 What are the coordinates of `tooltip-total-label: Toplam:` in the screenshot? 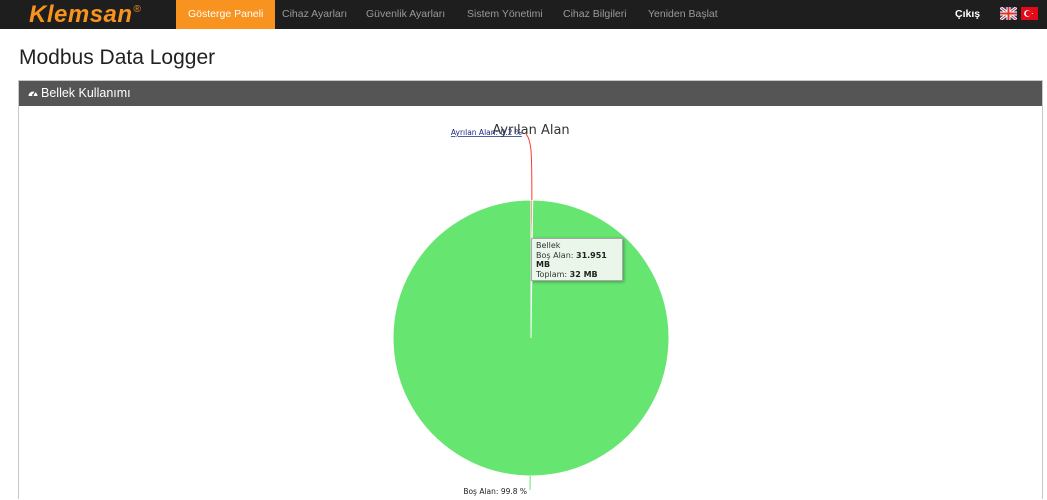 It's located at (553, 274).